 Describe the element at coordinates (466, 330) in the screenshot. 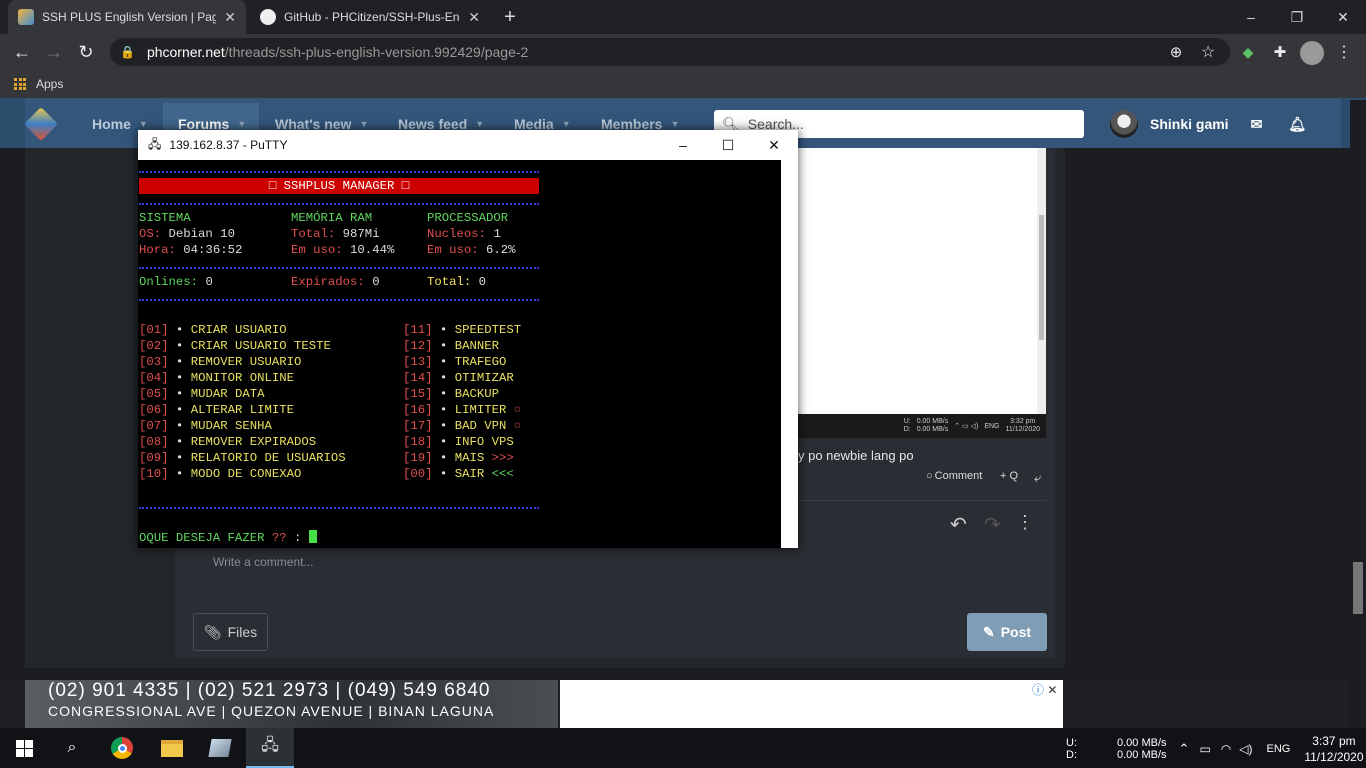

I see `menu-item: [11] • SPEEDTEST` at that location.